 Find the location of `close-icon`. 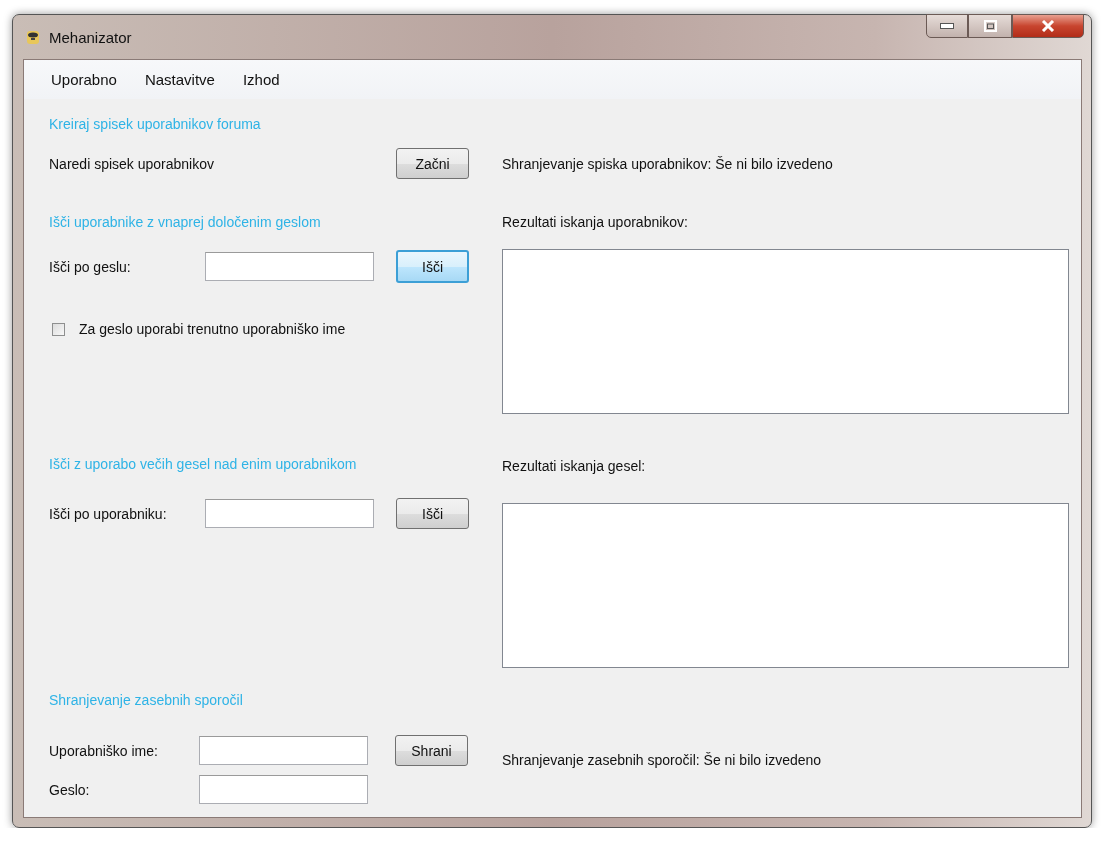

close-icon is located at coordinates (1048, 26).